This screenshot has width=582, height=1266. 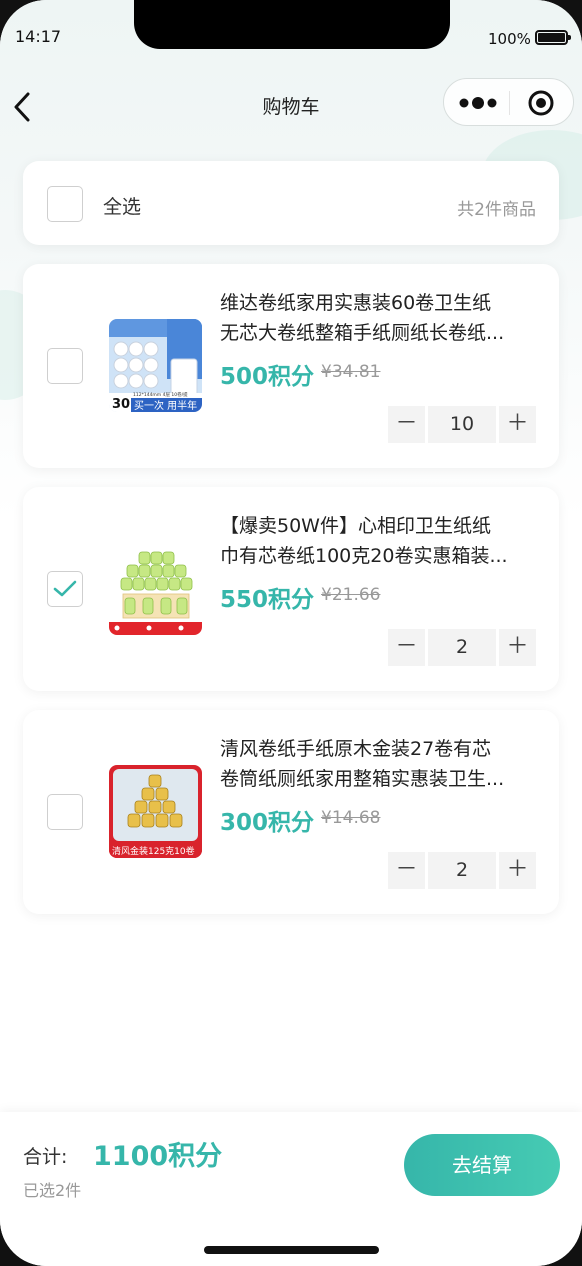 What do you see at coordinates (165, 405) in the screenshot?
I see `image-banner: 买一次 用半年` at bounding box center [165, 405].